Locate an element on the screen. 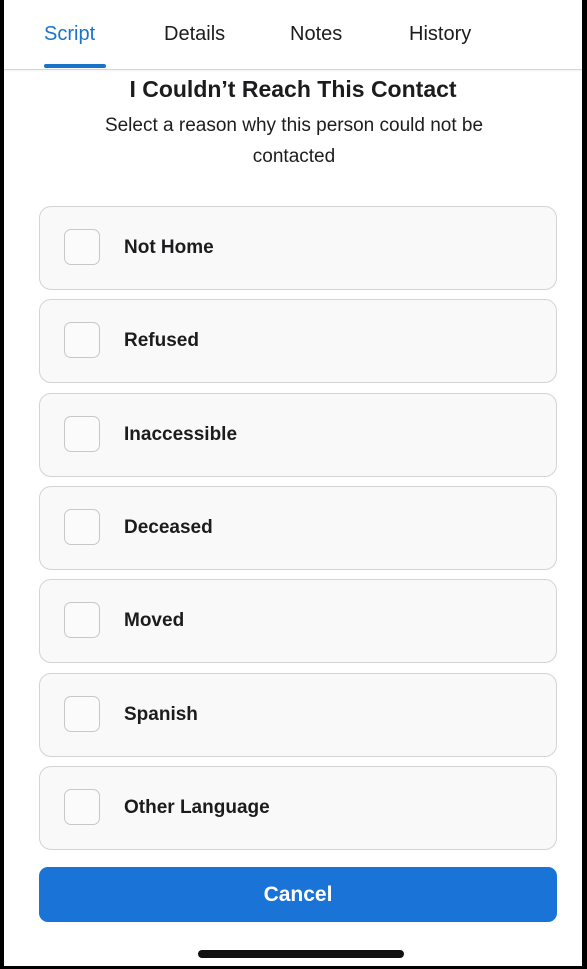  tab-notes: Notes is located at coordinates (316, 35).